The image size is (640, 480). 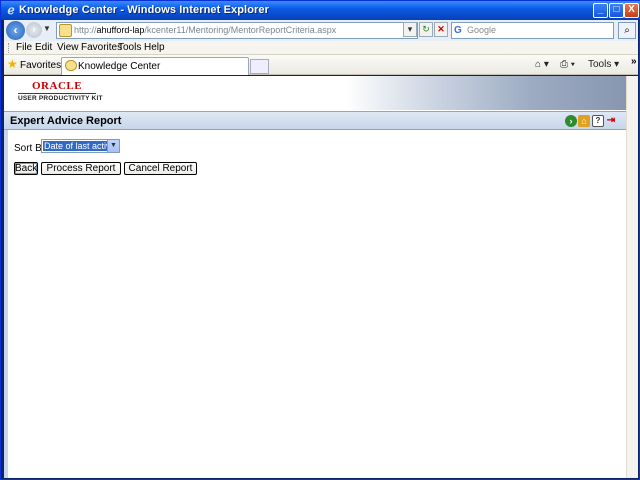 What do you see at coordinates (101, 47) in the screenshot?
I see `menu-favorites: Favorites` at bounding box center [101, 47].